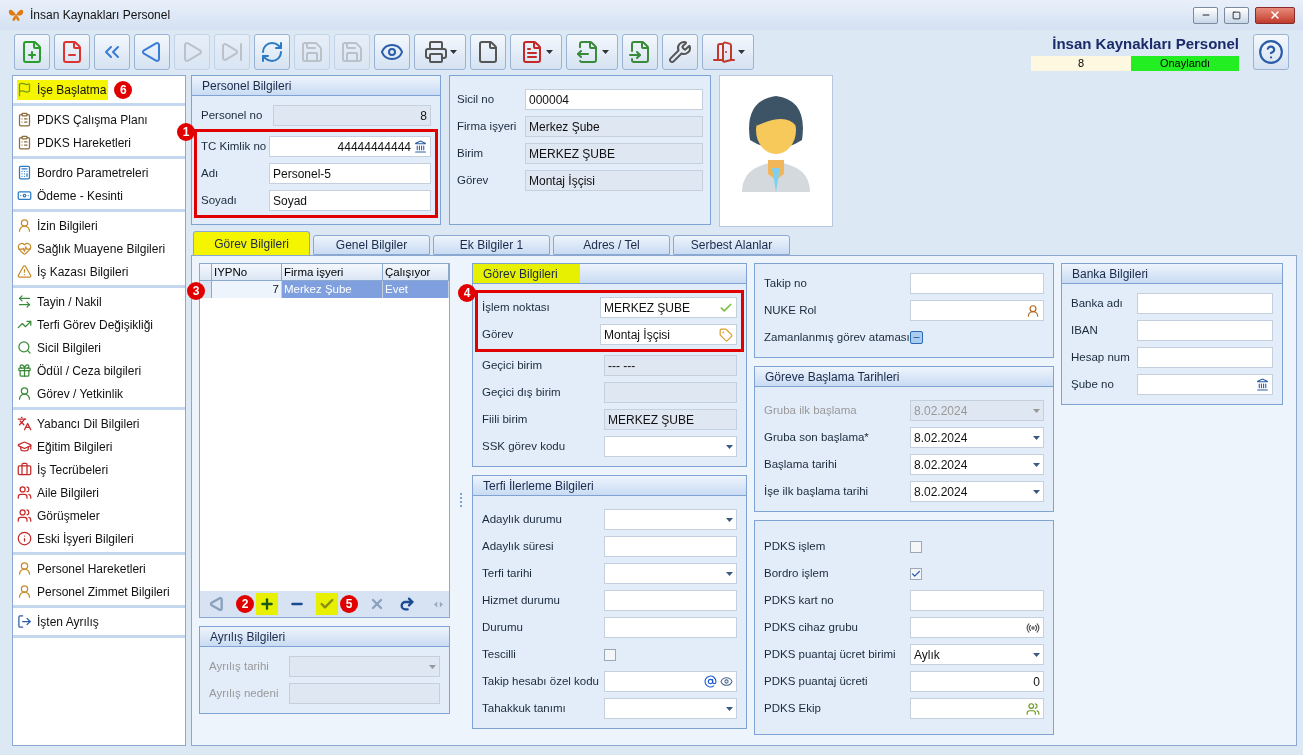 This screenshot has height=755, width=1303. Describe the element at coordinates (1271, 52) in the screenshot. I see `help-button` at that location.